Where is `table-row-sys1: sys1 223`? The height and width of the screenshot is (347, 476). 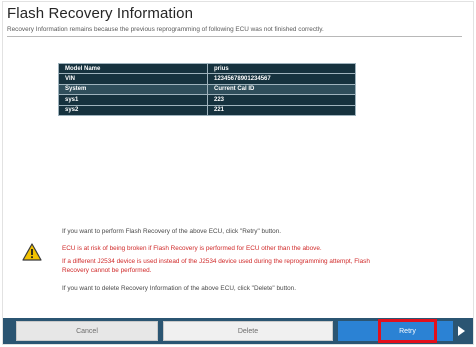 table-row-sys1: sys1 223 is located at coordinates (207, 100).